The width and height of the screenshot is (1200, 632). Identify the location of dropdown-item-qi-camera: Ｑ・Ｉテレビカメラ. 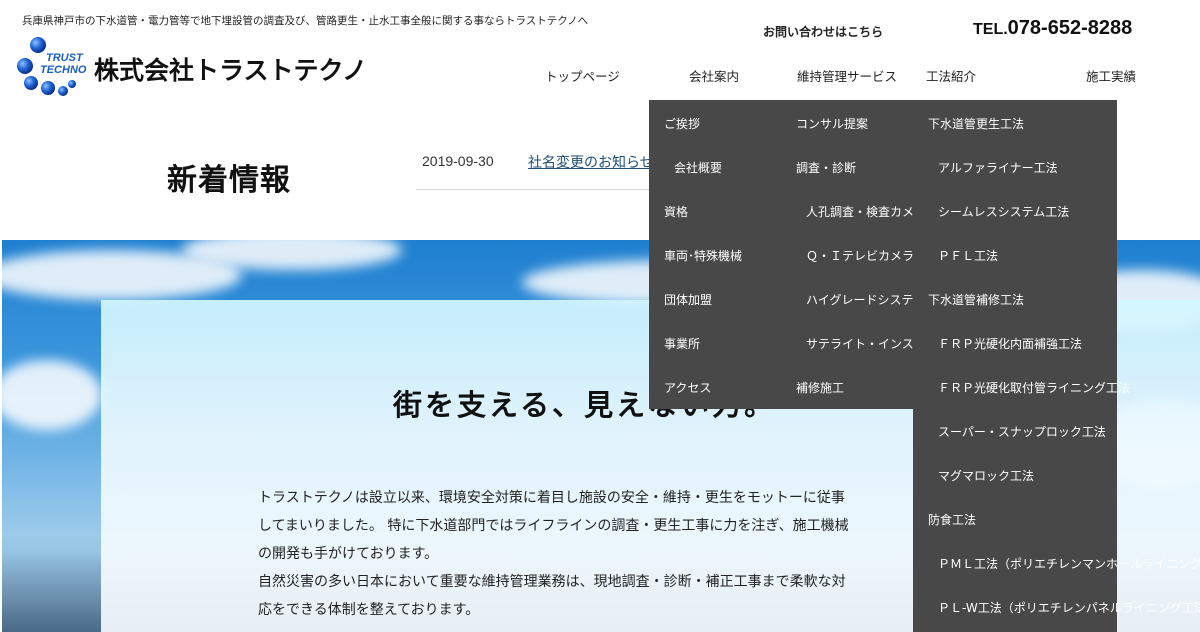
(859, 255).